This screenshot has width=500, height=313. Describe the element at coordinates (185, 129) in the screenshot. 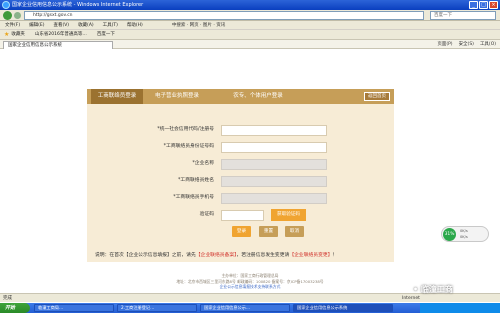

I see `field-label: *统一社会信用代码/注册号` at that location.